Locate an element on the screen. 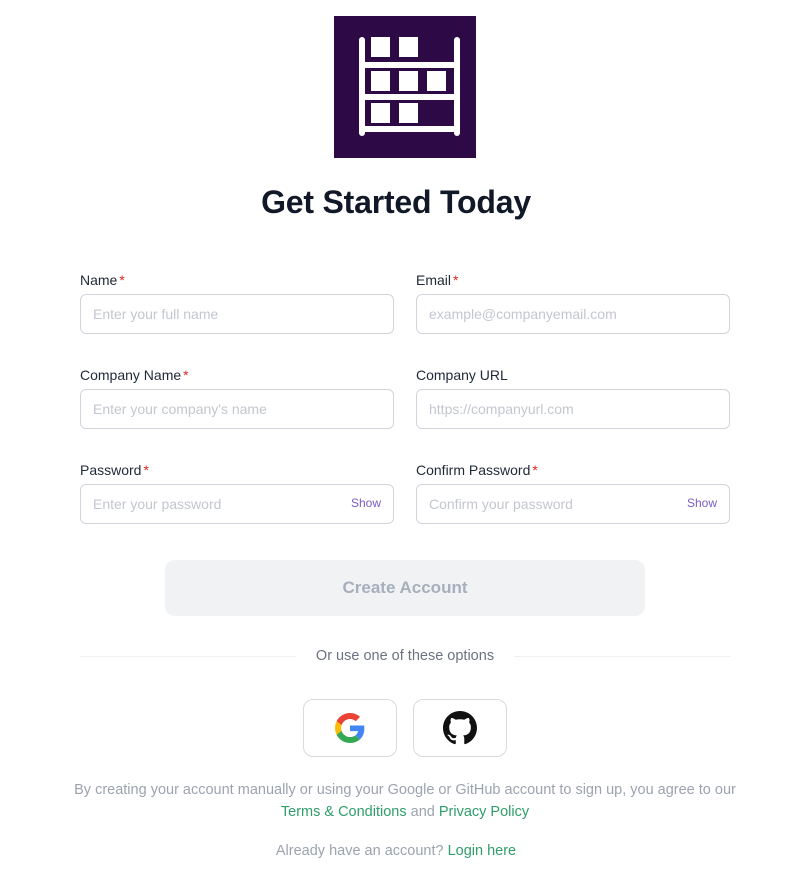 Image resolution: width=792 pixels, height=880 pixels. name-field-group: Name * is located at coordinates (237, 302).